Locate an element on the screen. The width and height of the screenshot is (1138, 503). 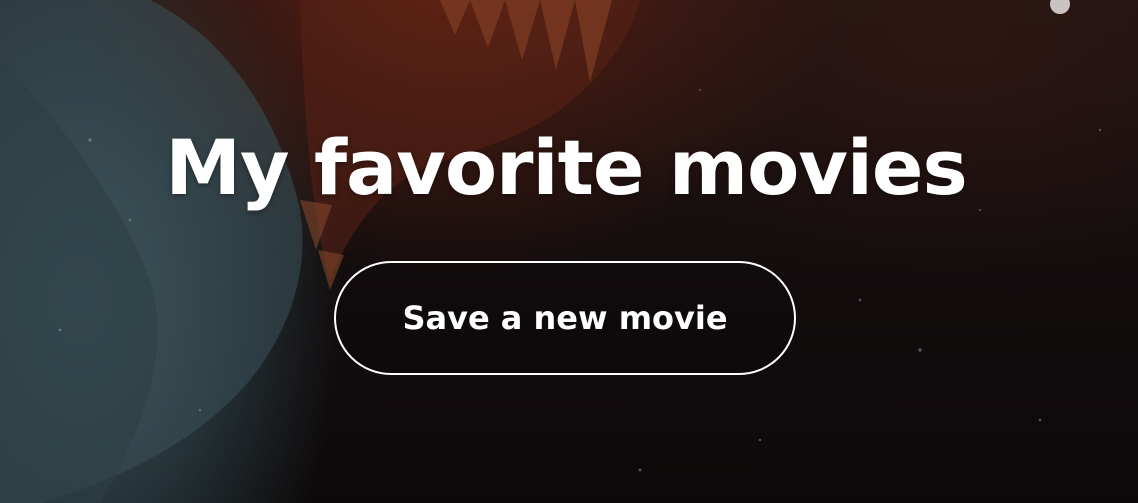
save-new-movie-button: Save a new movie is located at coordinates (565, 318).